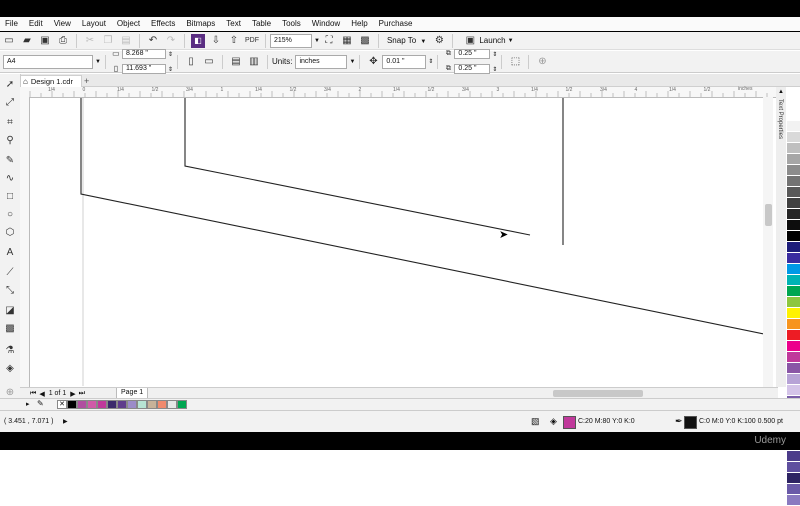 This screenshot has width=800, height=506. I want to click on horizontal-scrollbar-thumb, so click(598, 393).